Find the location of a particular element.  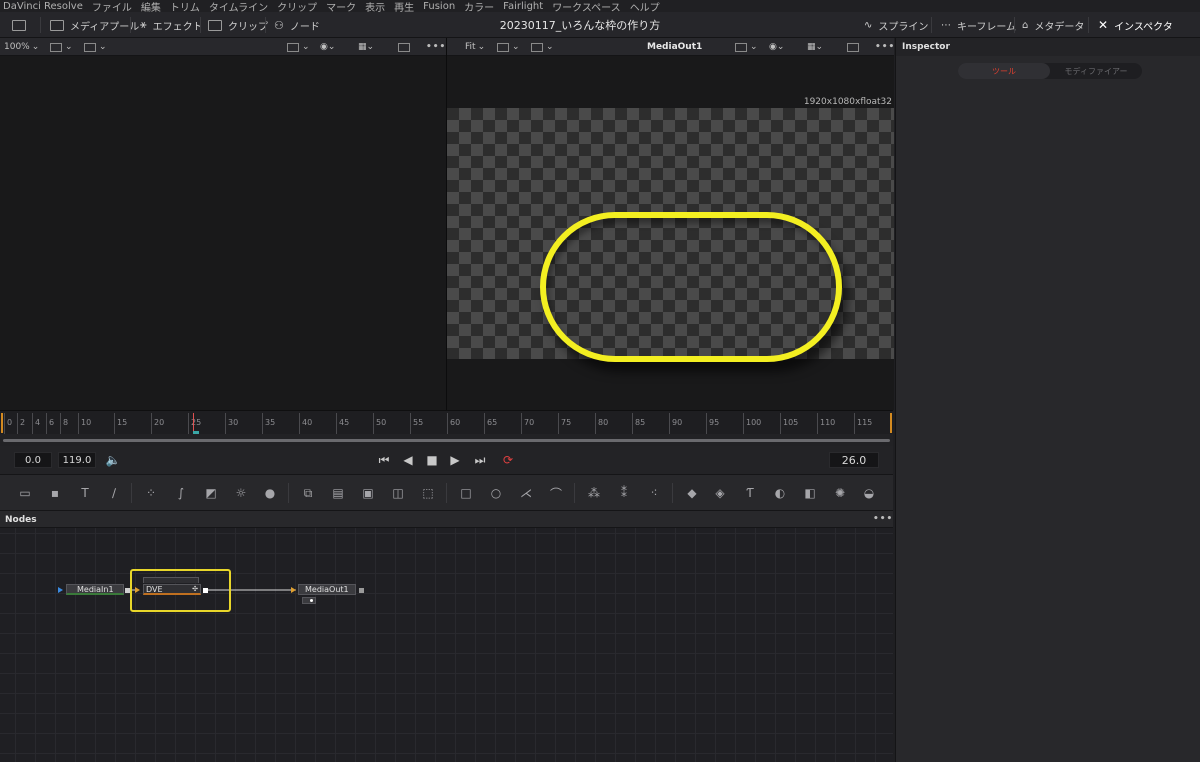

particles-tool-icon: ⁘ is located at coordinates (151, 493).